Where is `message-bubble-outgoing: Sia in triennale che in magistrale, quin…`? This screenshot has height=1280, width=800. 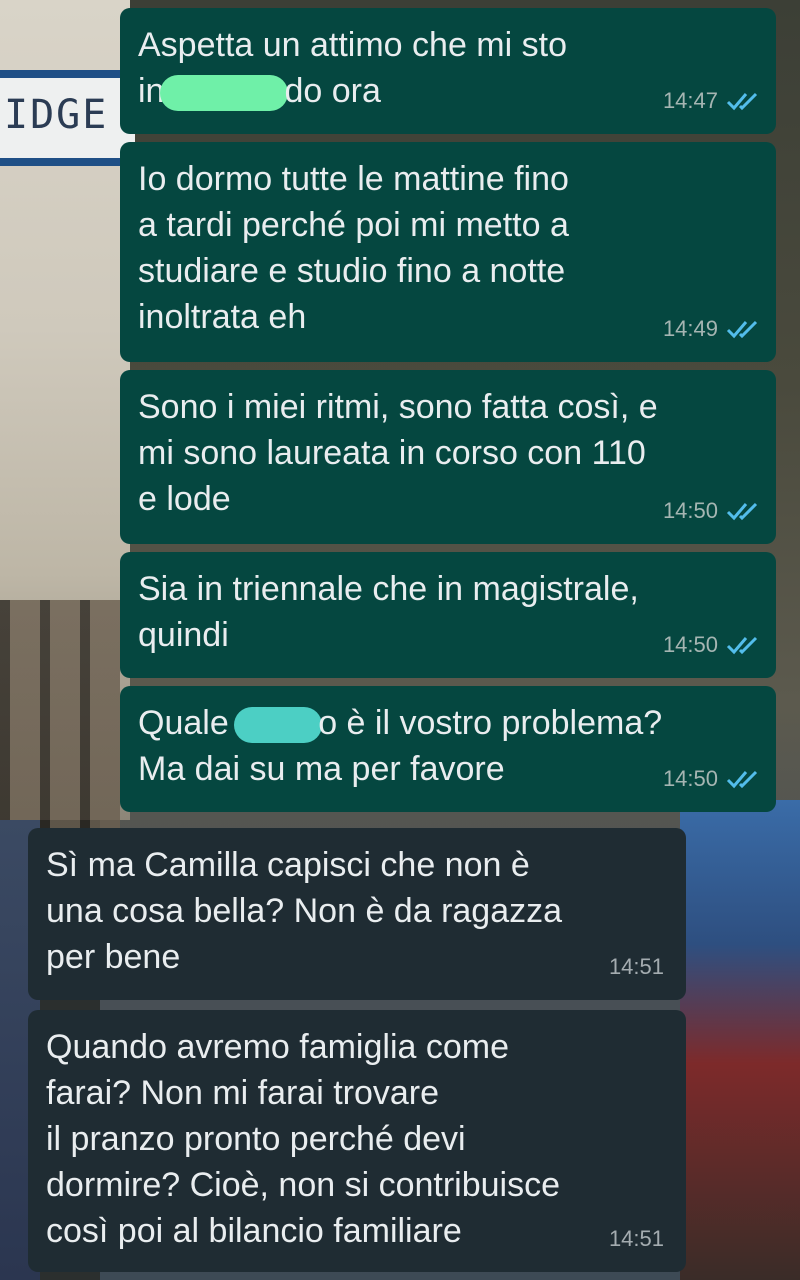 message-bubble-outgoing: Sia in triennale che in magistrale, quin… is located at coordinates (448, 615).